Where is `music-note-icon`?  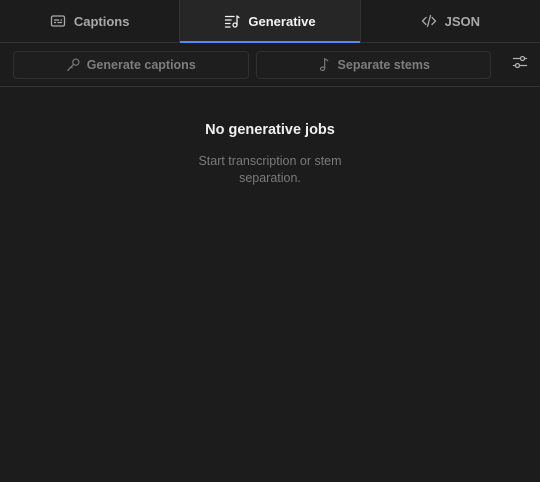
music-note-icon is located at coordinates (324, 64).